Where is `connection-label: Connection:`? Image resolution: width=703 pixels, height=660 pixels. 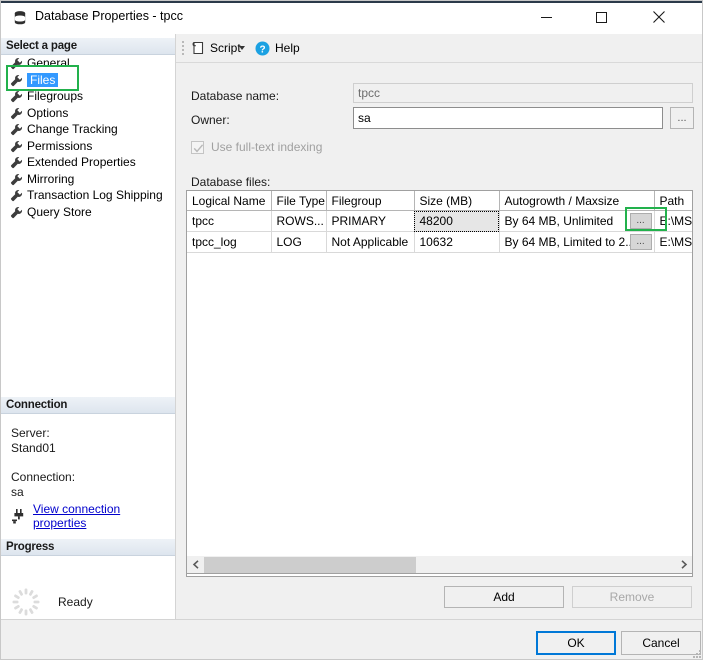
connection-label: Connection: is located at coordinates (43, 477).